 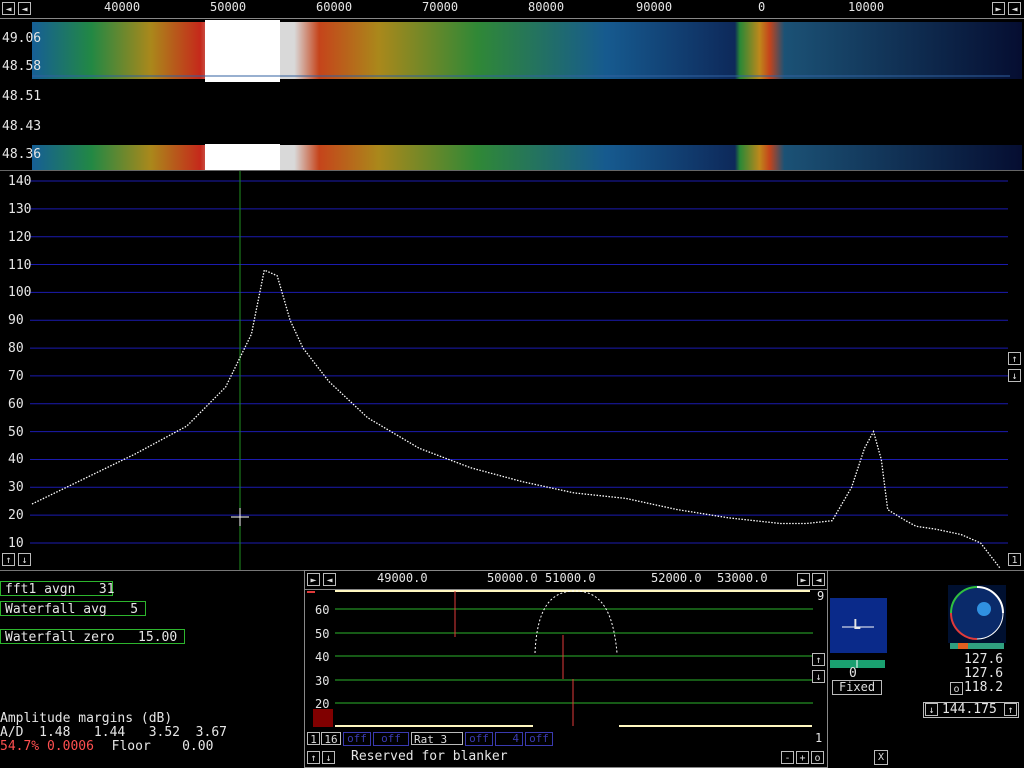 What do you see at coordinates (20, 293) in the screenshot?
I see `spectrum-y-tick: 100` at bounding box center [20, 293].